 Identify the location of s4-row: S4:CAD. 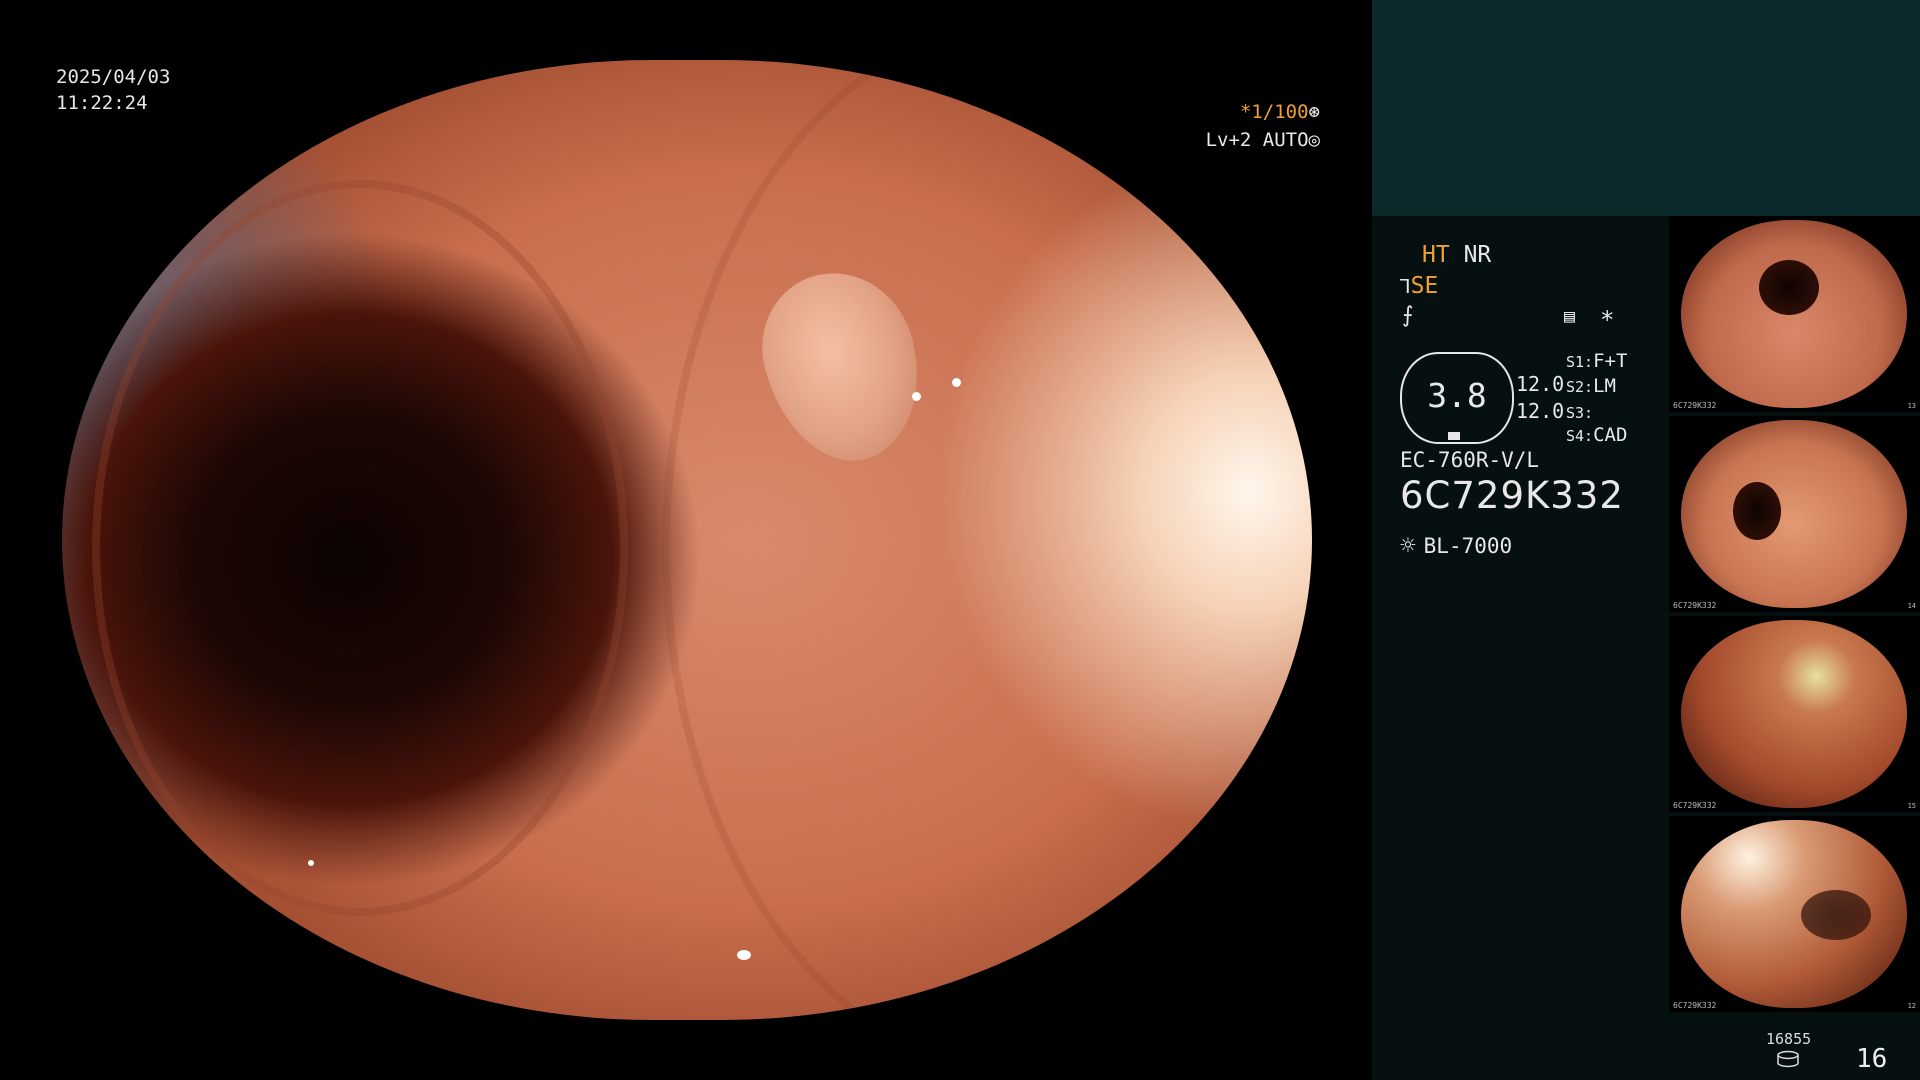
(1596, 435).